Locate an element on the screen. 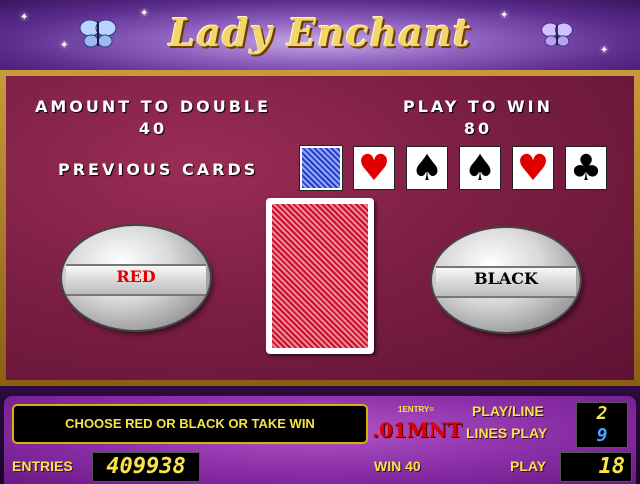  status-message: CHOOSE RED OR BLACK OR TAKE WIN is located at coordinates (190, 423).